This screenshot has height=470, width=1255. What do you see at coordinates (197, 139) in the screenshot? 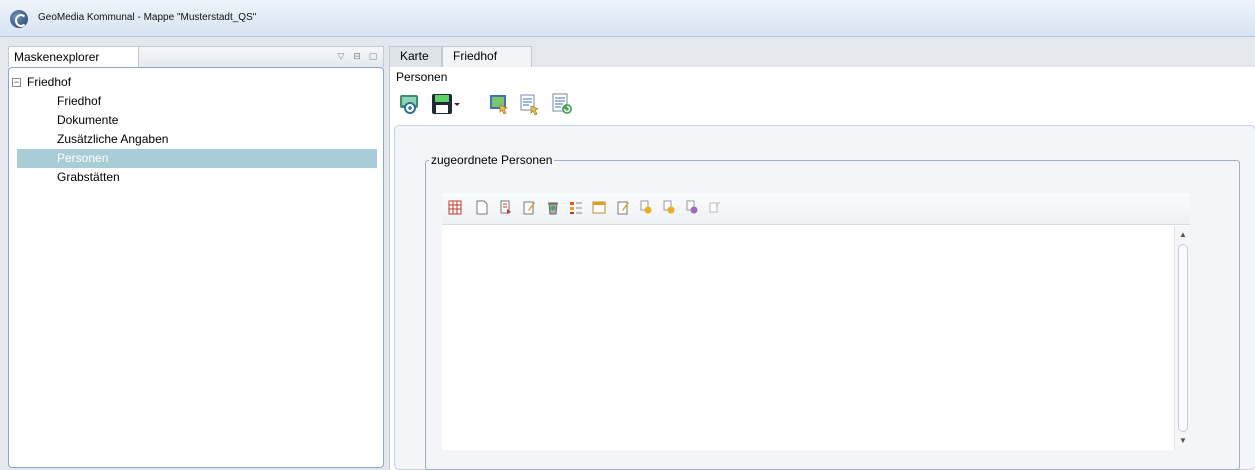
I see `tree-item-zusaetzliche-angaben: Zusätzliche Angaben` at bounding box center [197, 139].